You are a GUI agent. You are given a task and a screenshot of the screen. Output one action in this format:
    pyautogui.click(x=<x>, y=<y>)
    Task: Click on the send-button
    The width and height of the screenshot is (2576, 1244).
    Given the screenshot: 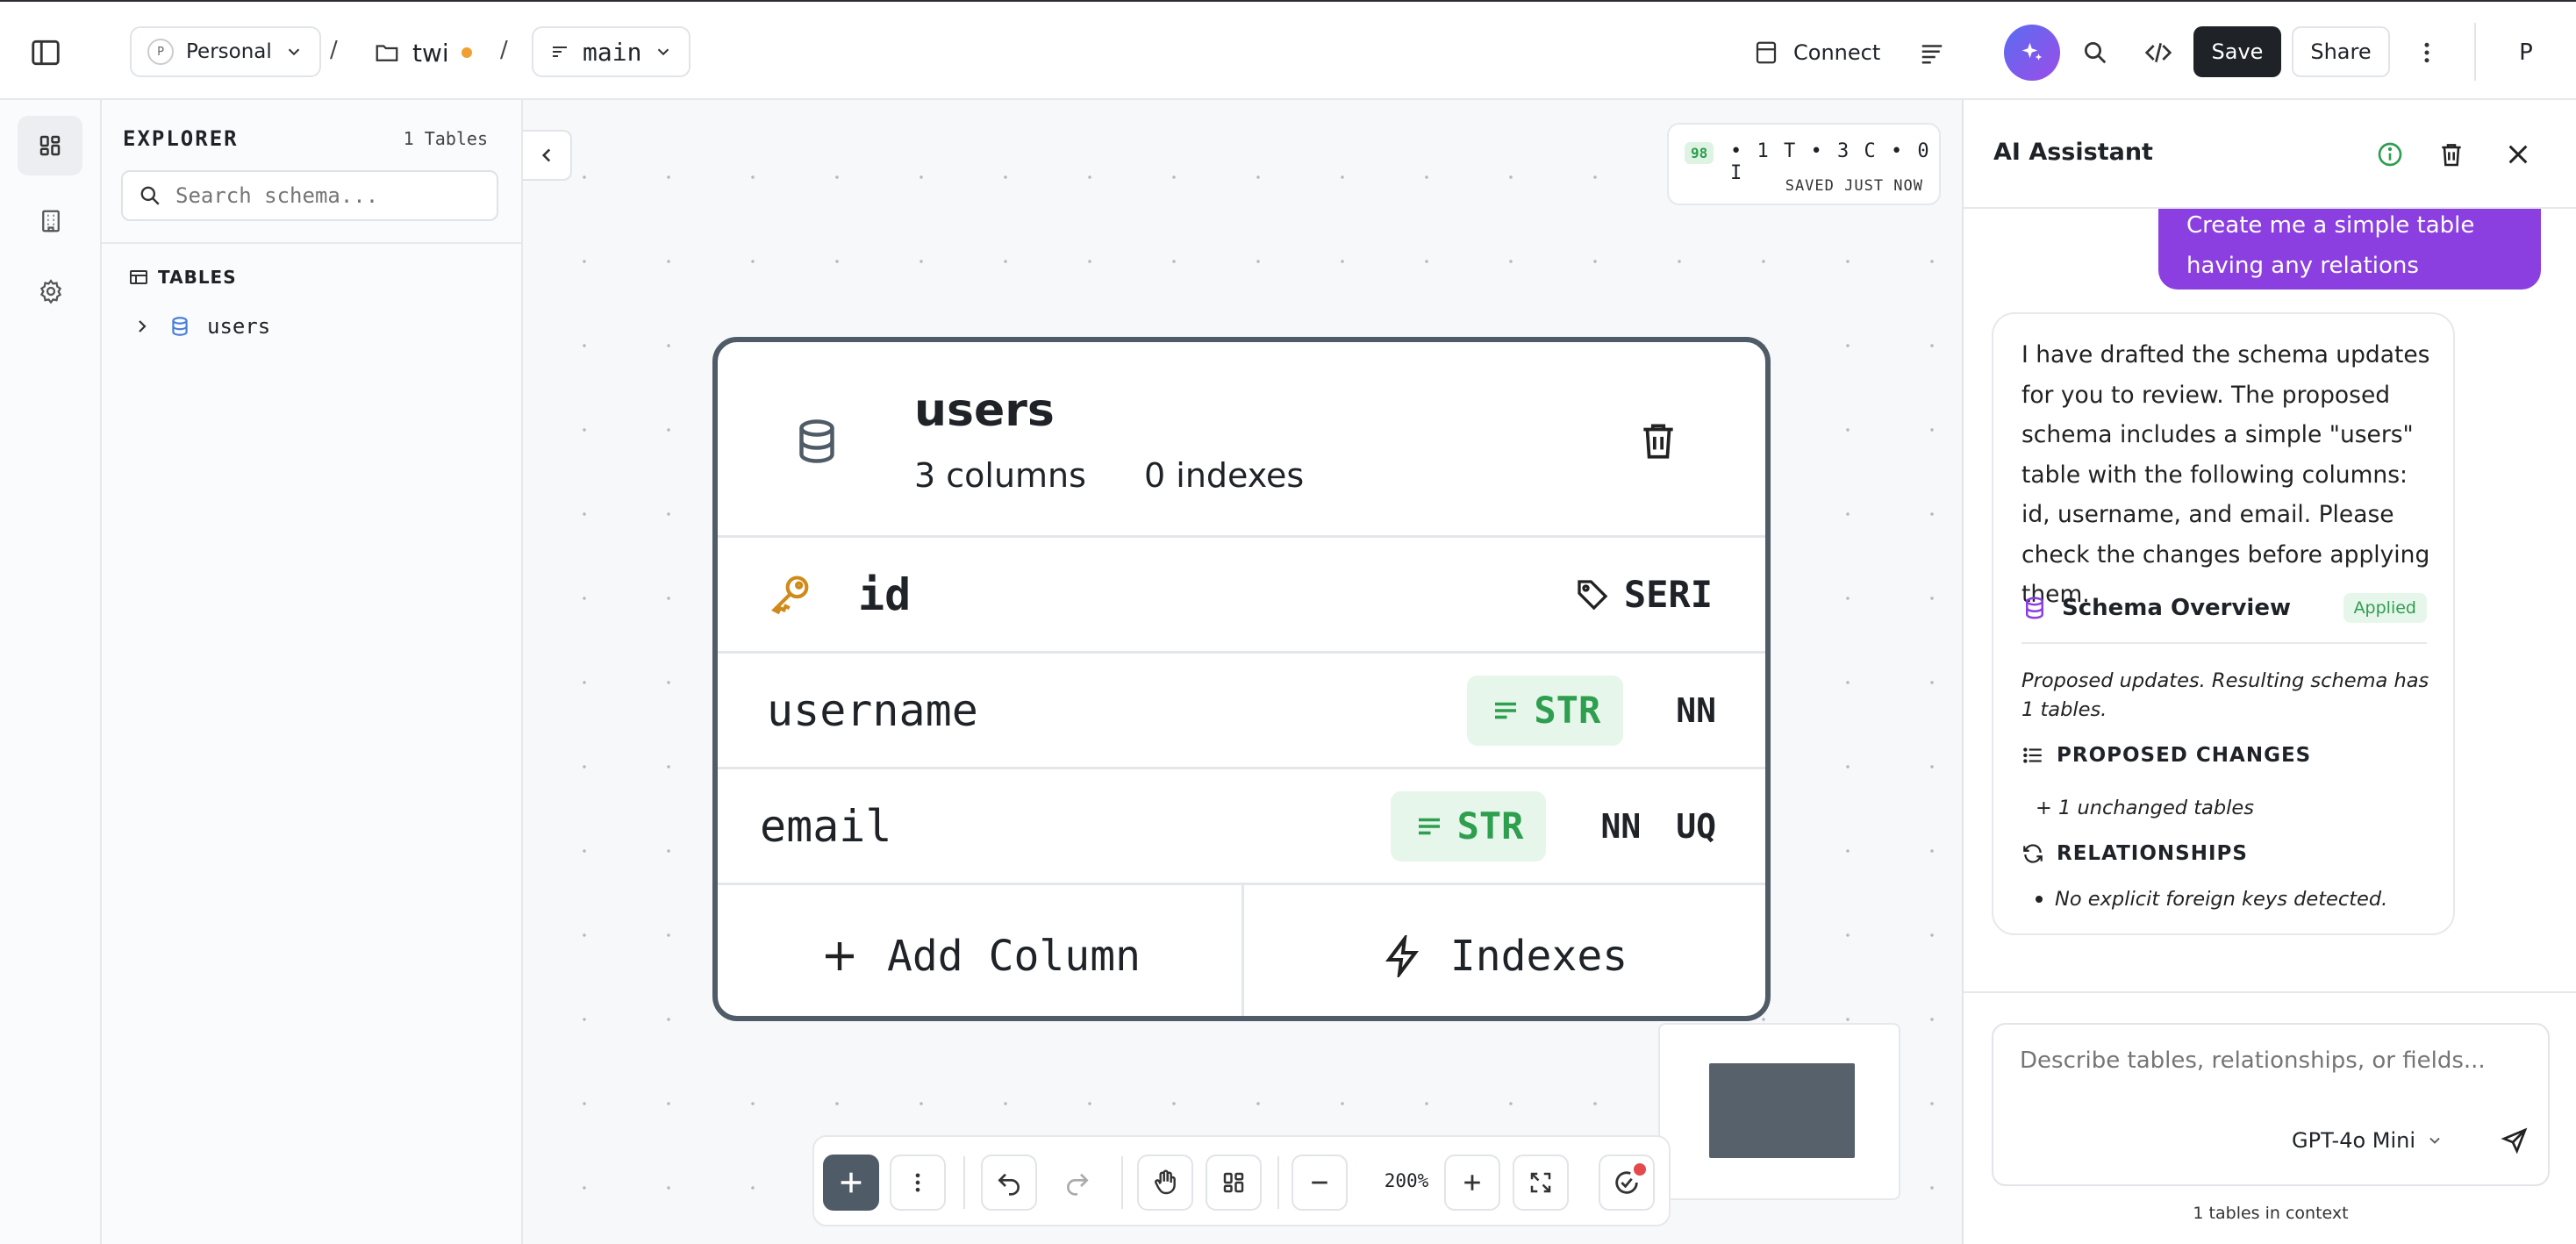 What is the action you would take?
    pyautogui.click(x=2514, y=1140)
    